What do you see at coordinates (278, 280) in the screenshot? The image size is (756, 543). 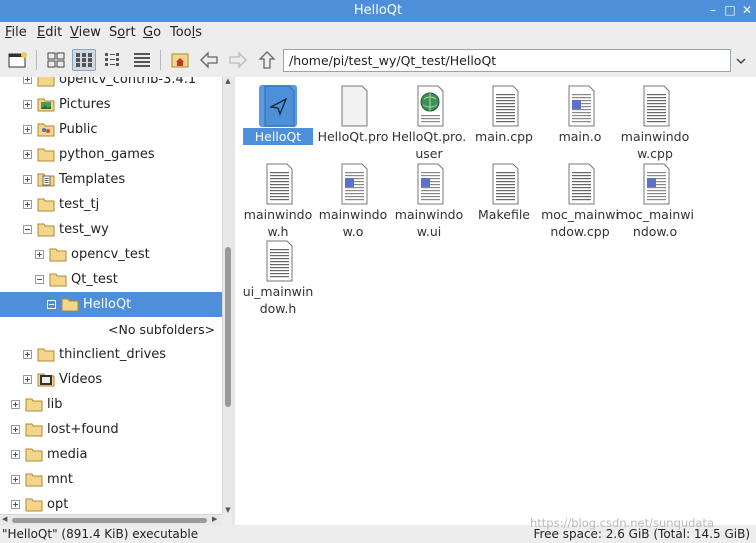 I see `file-item: ui_mainwindow.h` at bounding box center [278, 280].